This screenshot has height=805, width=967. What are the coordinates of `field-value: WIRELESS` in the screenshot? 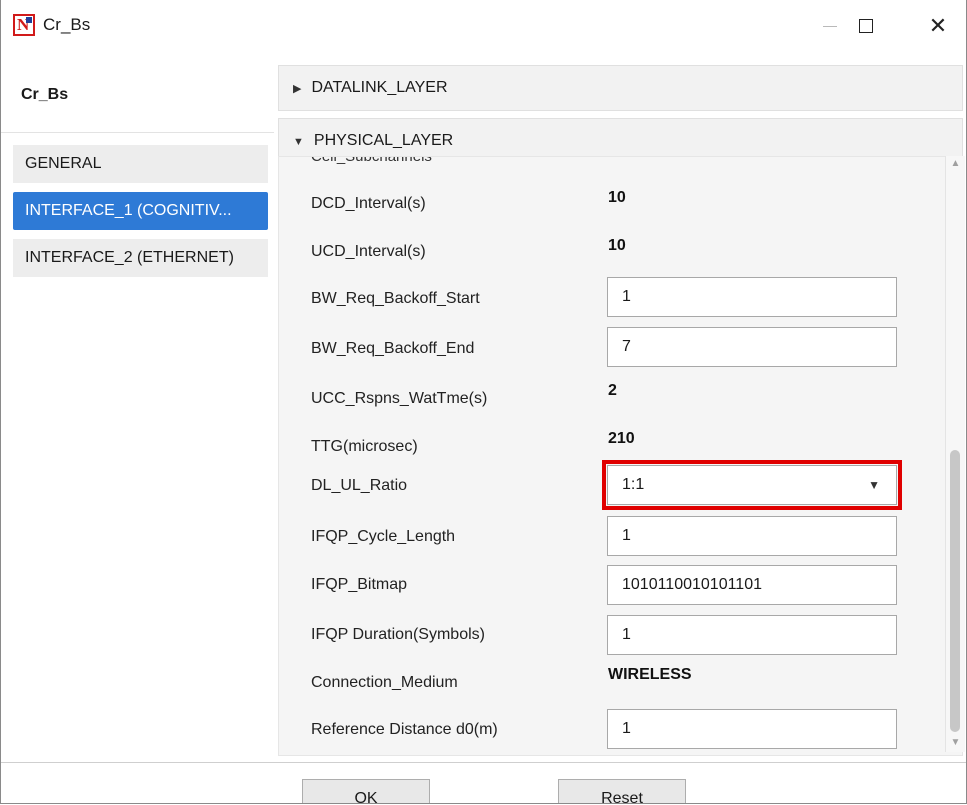 It's located at (650, 674).